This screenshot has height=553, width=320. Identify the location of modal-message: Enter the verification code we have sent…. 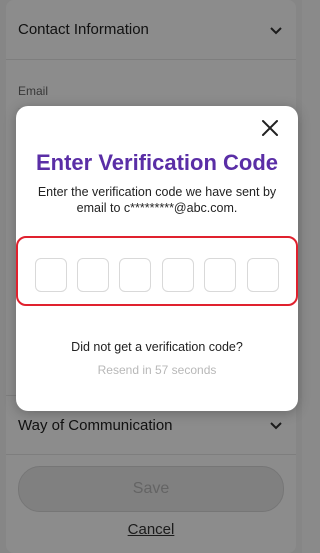
(157, 200).